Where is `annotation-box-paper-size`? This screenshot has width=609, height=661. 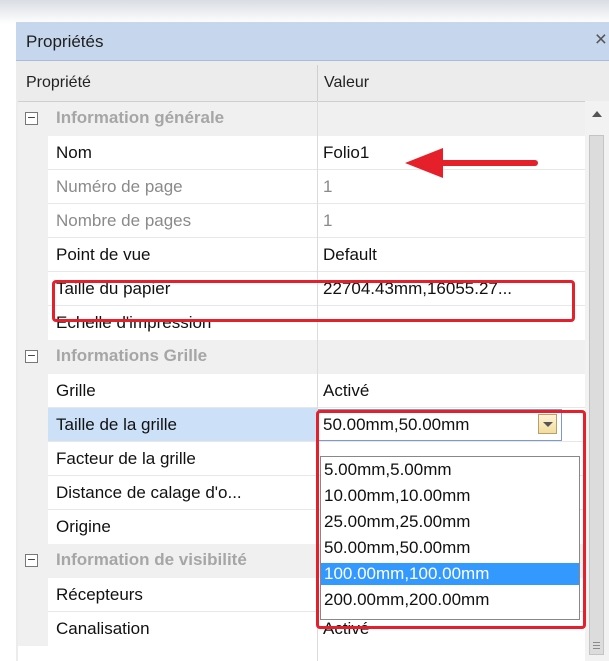
annotation-box-paper-size is located at coordinates (313, 301).